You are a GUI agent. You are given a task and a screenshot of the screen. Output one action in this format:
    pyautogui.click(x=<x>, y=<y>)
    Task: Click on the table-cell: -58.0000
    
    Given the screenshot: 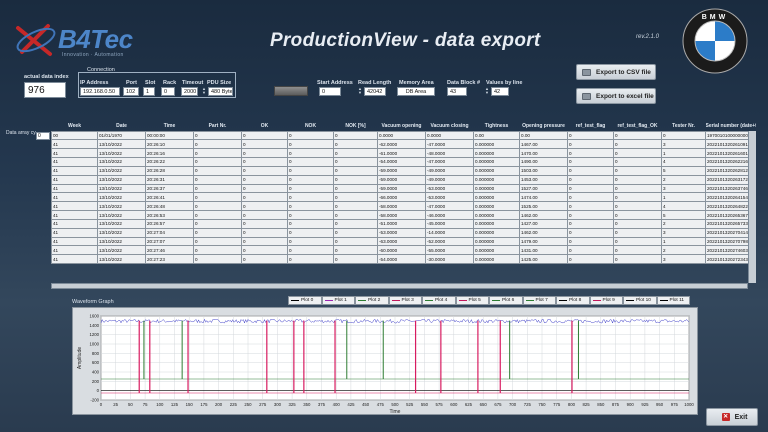 What is the action you would take?
    pyautogui.click(x=401, y=206)
    